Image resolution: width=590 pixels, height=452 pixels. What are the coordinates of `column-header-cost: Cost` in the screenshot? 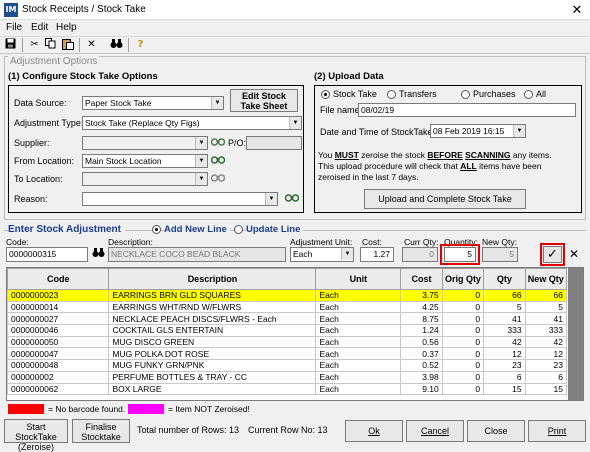 It's located at (421, 279).